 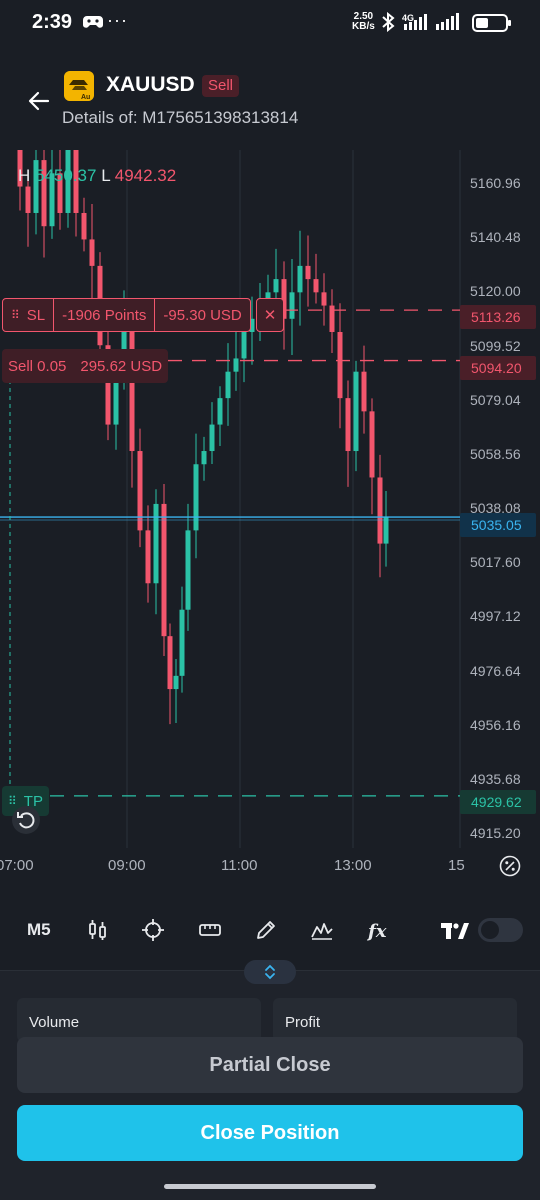 What do you see at coordinates (430, 21) in the screenshot?
I see `signal-icon: 4G` at bounding box center [430, 21].